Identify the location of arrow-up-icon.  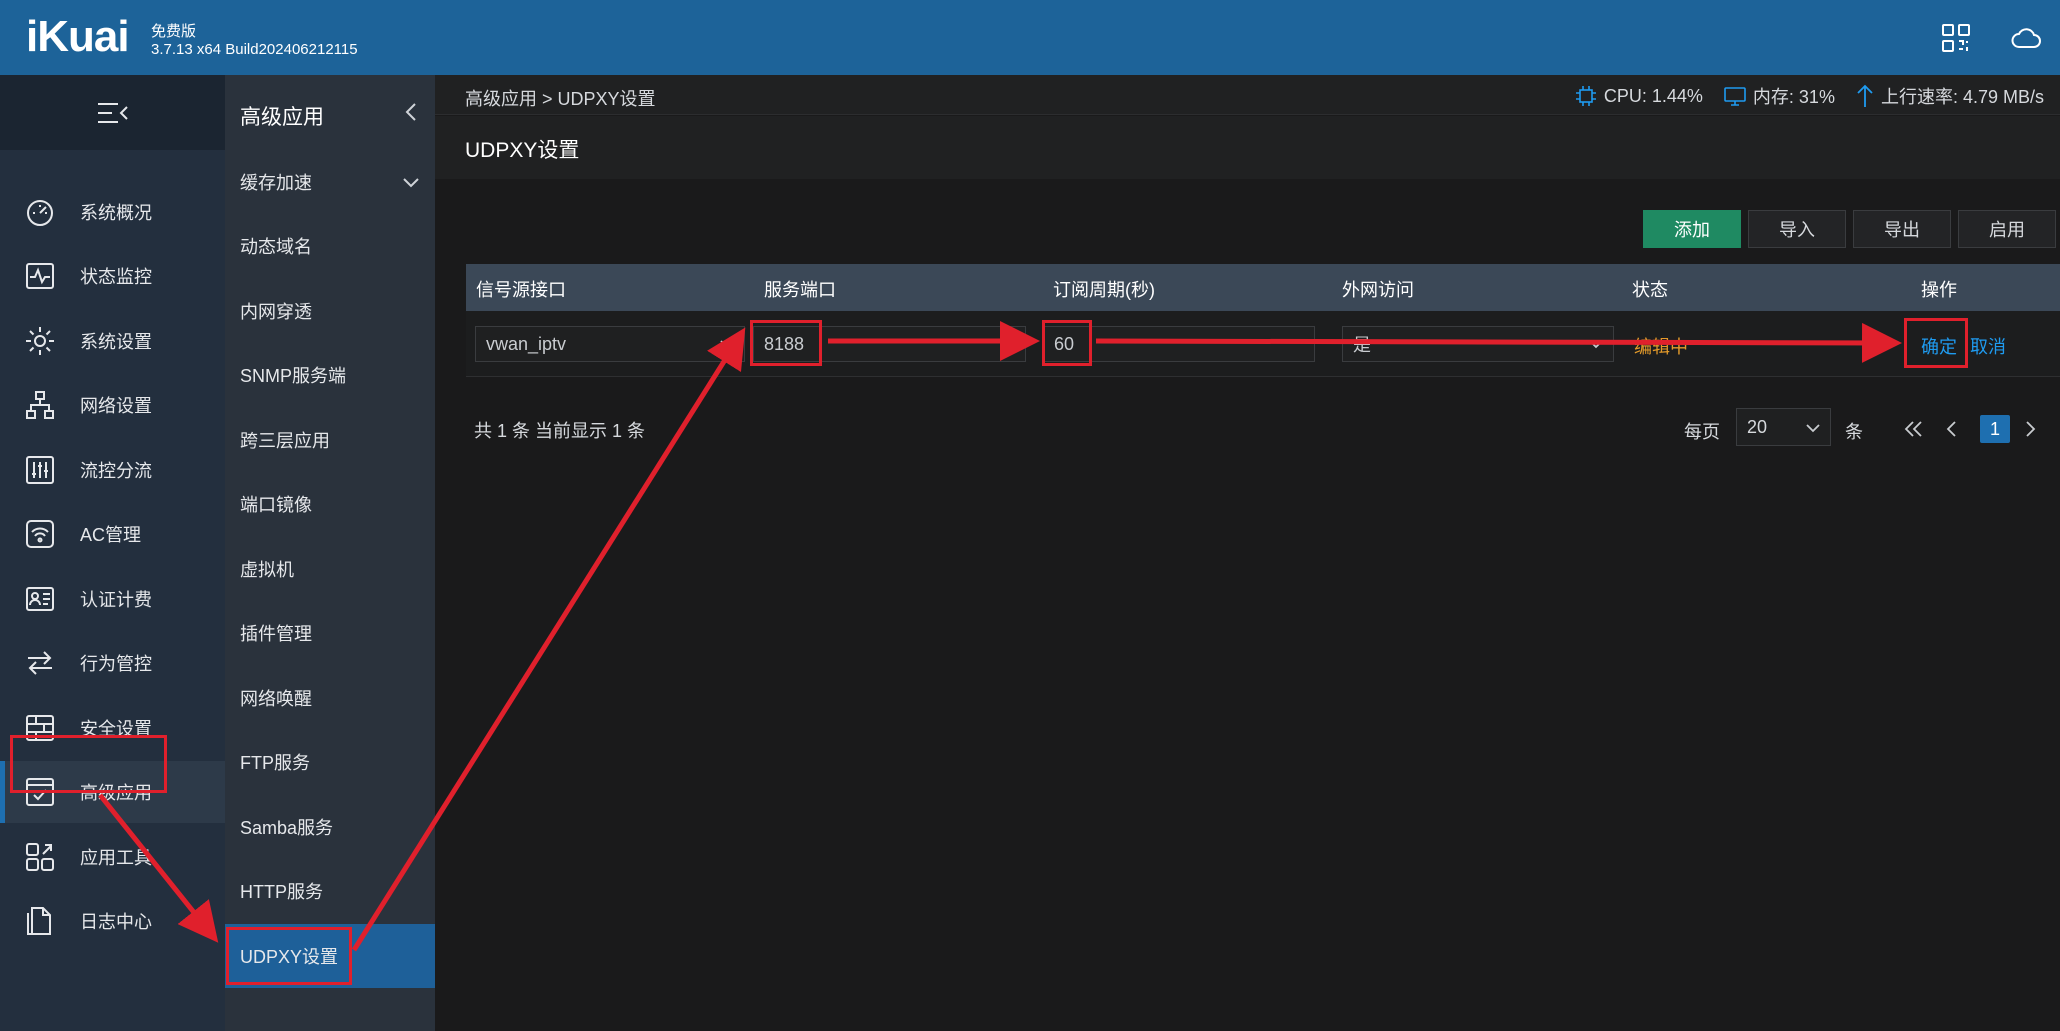
(1865, 95).